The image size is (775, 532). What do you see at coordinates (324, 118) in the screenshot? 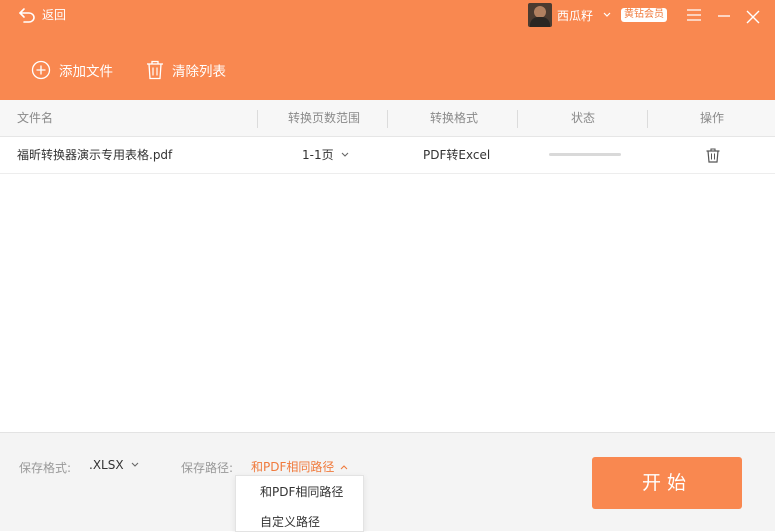
I see `column-header-page-range: 转换页数范围` at bounding box center [324, 118].